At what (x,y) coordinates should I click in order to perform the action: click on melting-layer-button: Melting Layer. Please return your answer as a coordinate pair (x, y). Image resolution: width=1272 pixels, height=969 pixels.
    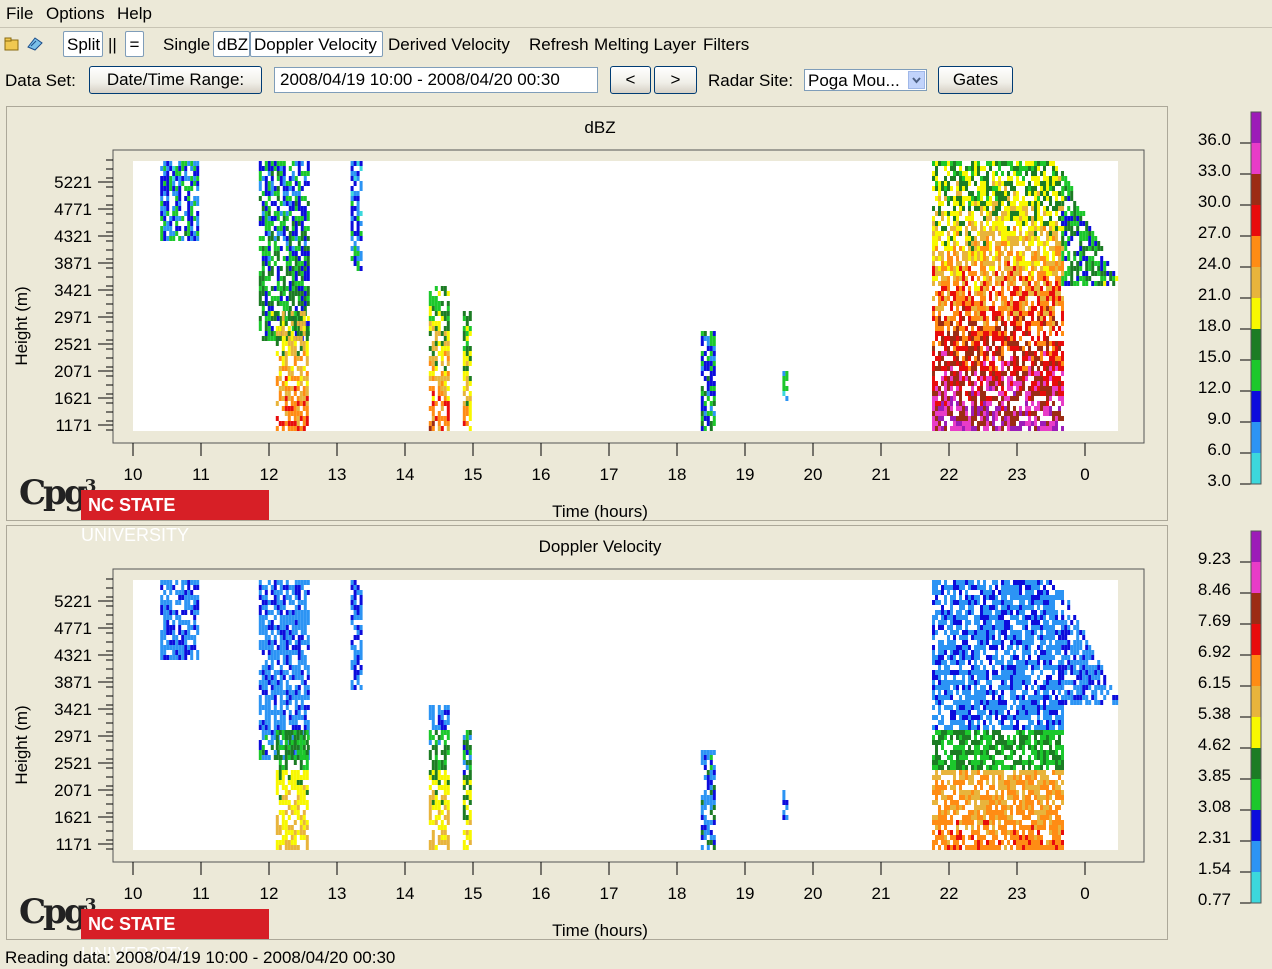
    Looking at the image, I should click on (645, 45).